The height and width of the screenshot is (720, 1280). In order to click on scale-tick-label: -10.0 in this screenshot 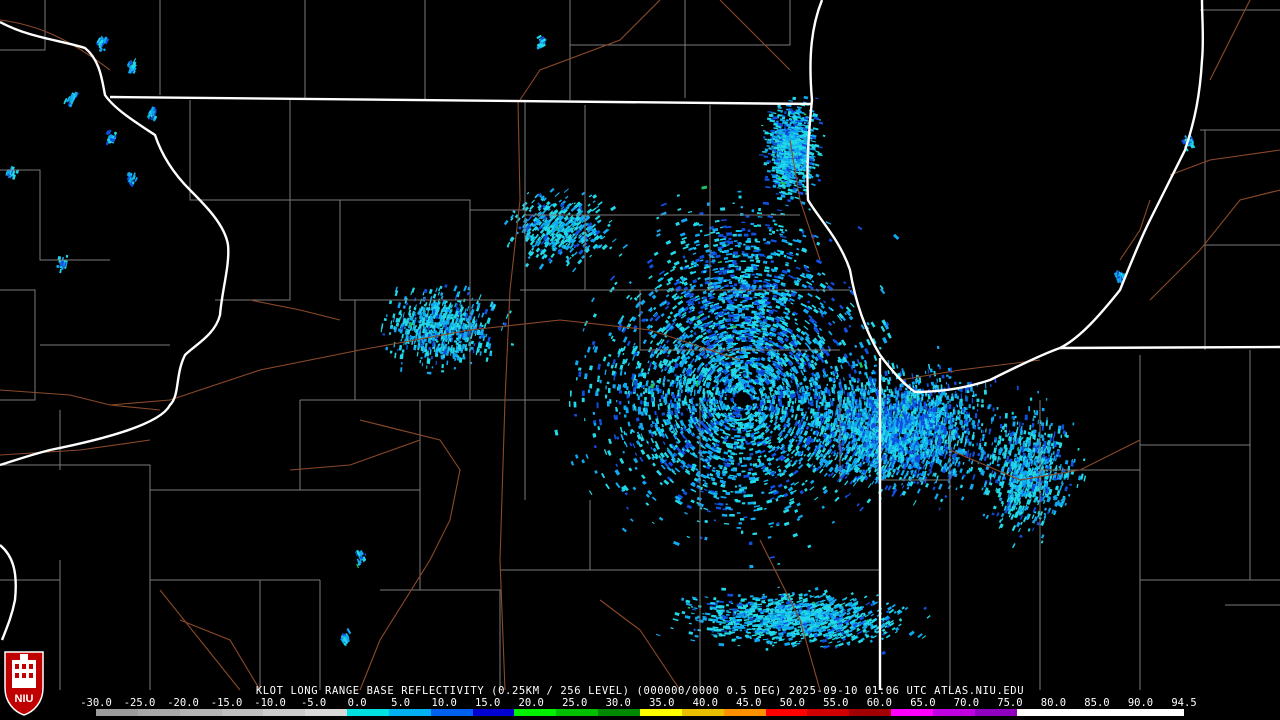, I will do `click(270, 703)`.